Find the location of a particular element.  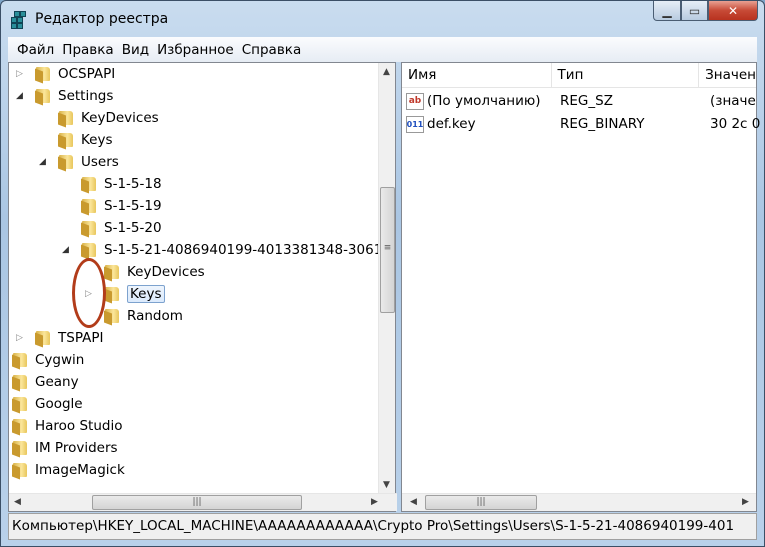

string-value-icon: ab is located at coordinates (415, 101).